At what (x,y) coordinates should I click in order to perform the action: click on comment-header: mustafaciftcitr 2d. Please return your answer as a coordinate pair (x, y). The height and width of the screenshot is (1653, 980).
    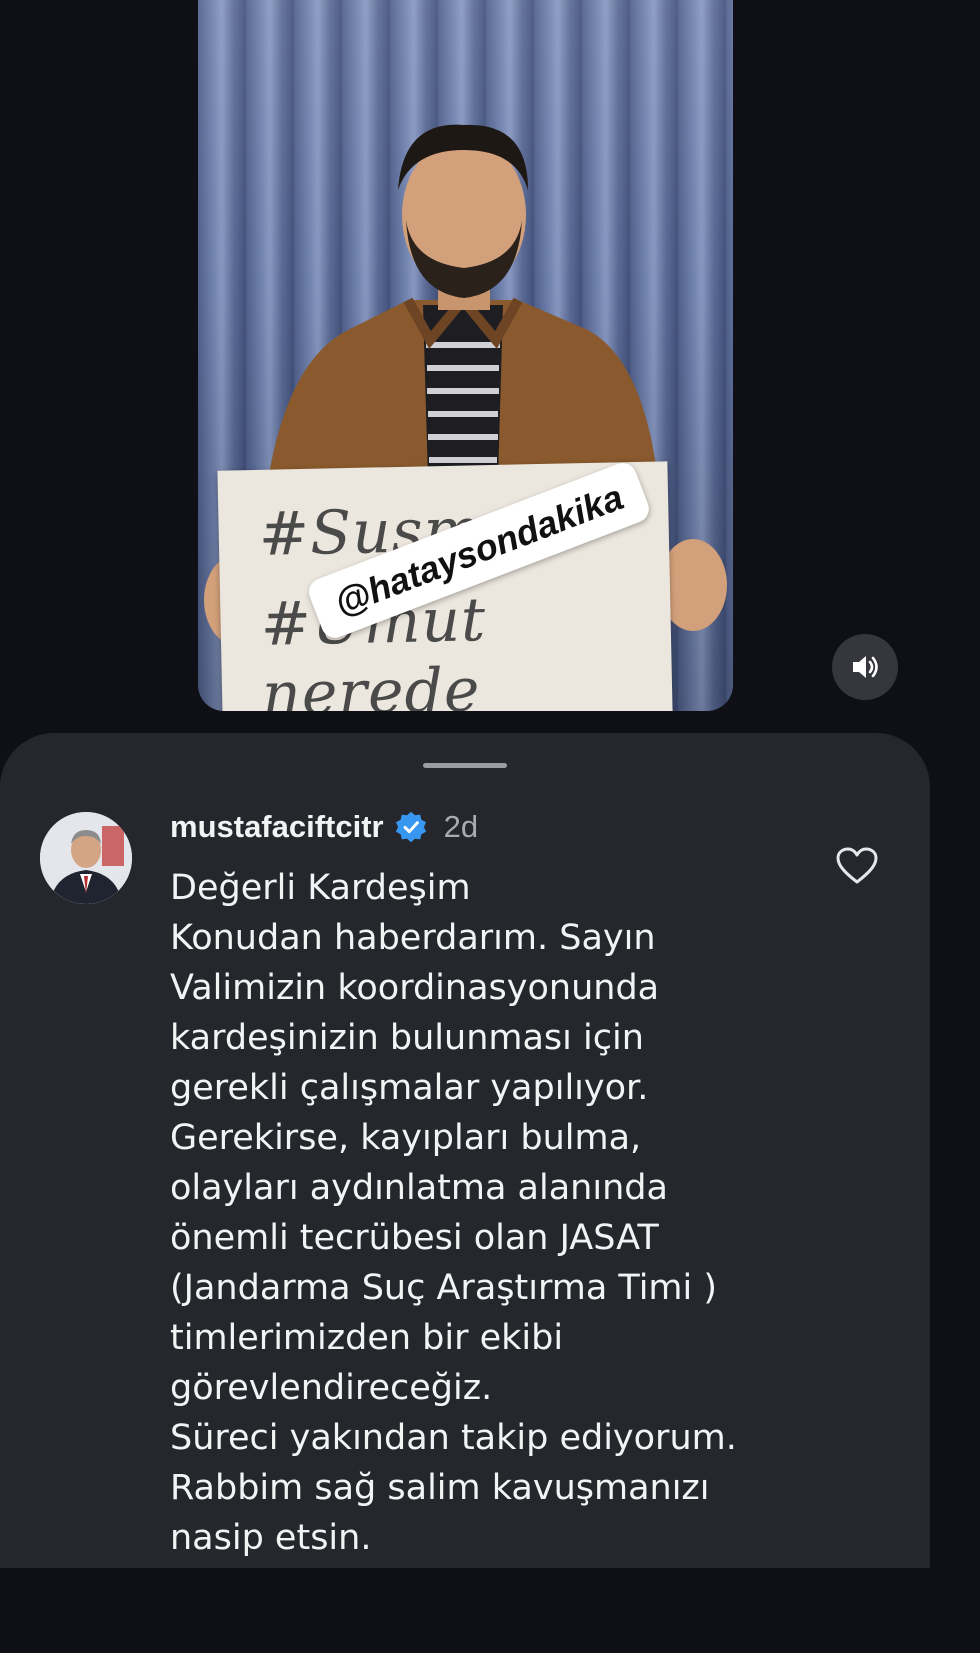
    Looking at the image, I should click on (324, 827).